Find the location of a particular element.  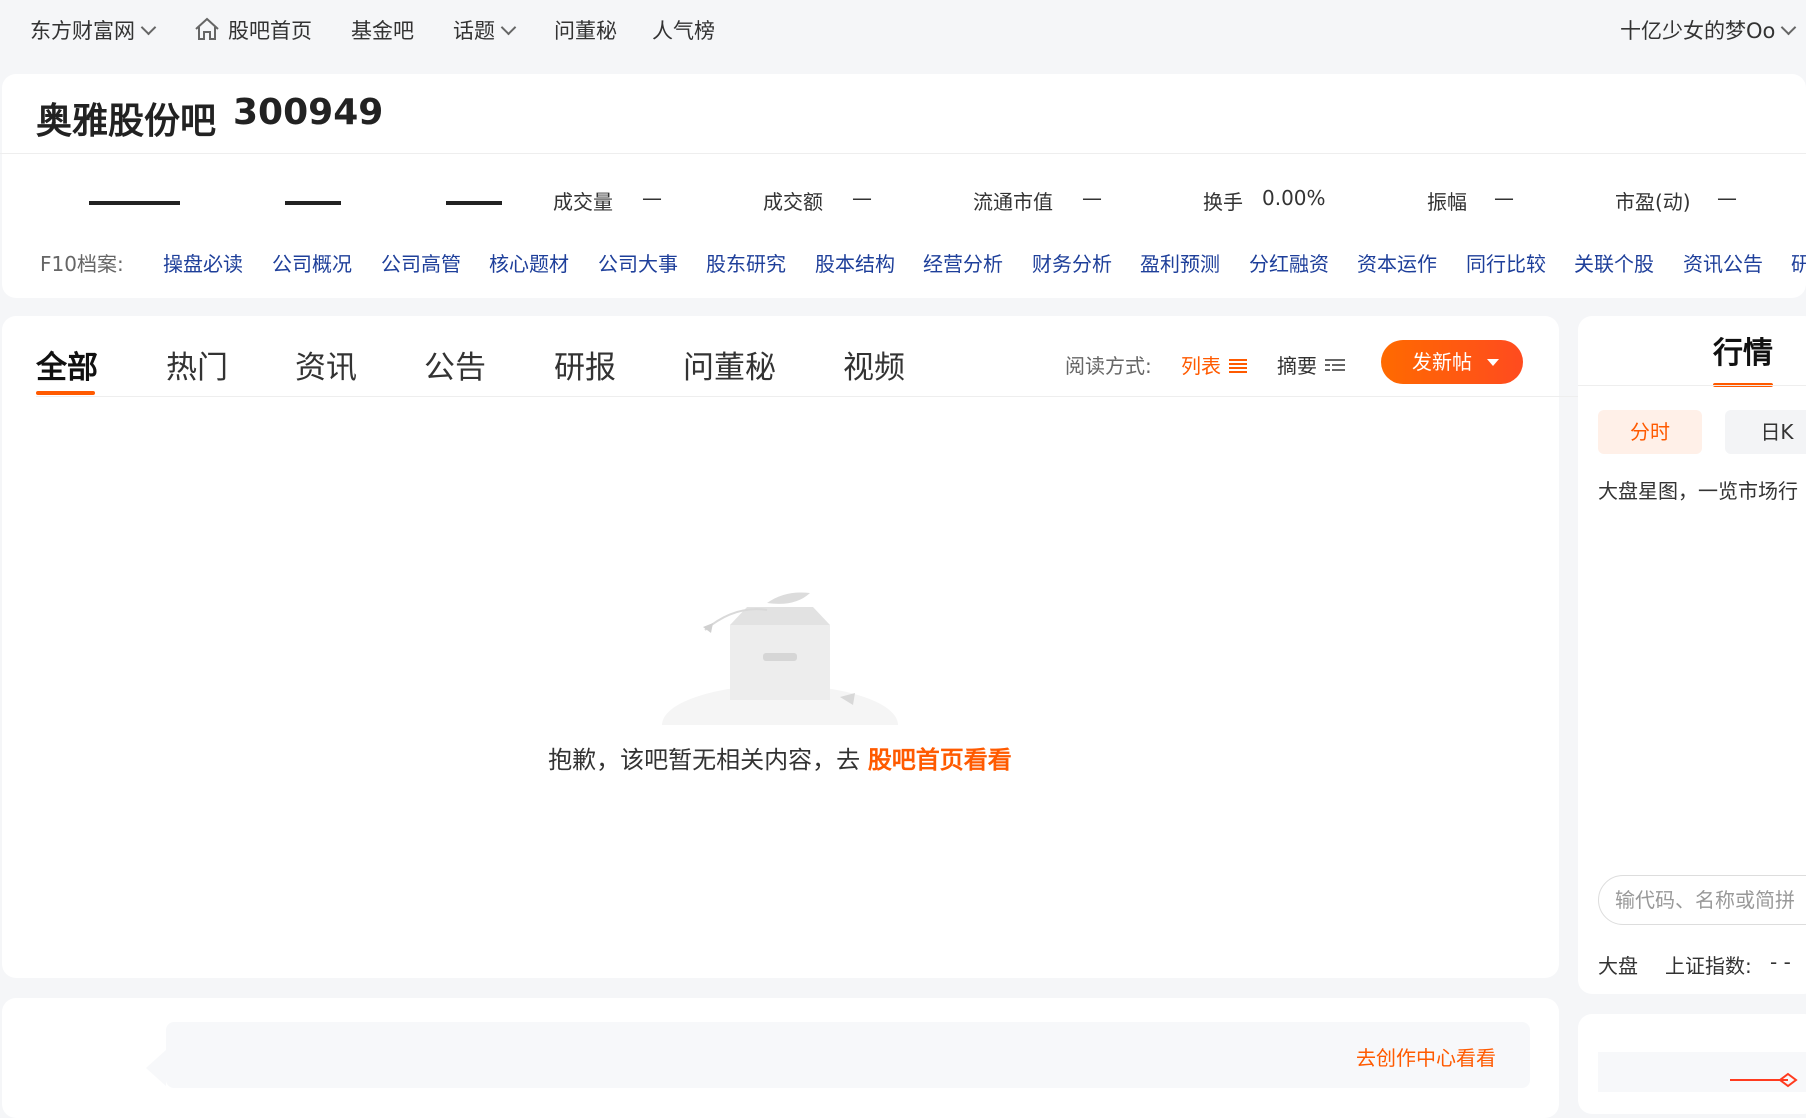

creator-bubble-arrow is located at coordinates (156, 1068).